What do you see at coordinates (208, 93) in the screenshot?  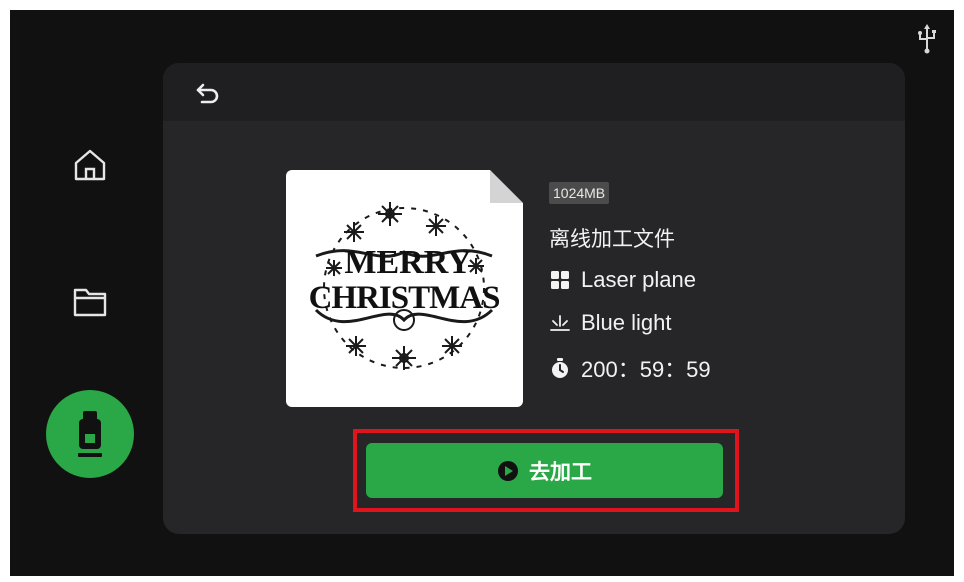 I see `back-icon` at bounding box center [208, 93].